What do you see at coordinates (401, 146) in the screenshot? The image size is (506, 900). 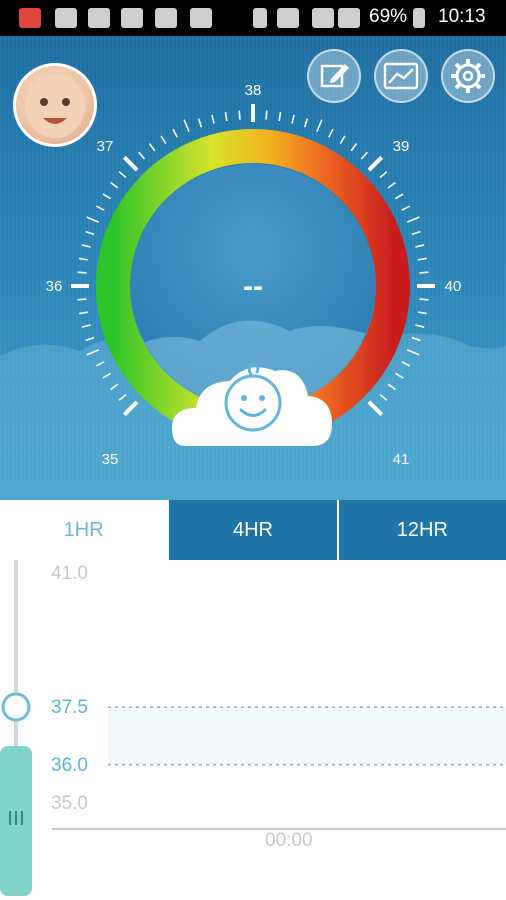 I see `gauge-label-39: 39` at bounding box center [401, 146].